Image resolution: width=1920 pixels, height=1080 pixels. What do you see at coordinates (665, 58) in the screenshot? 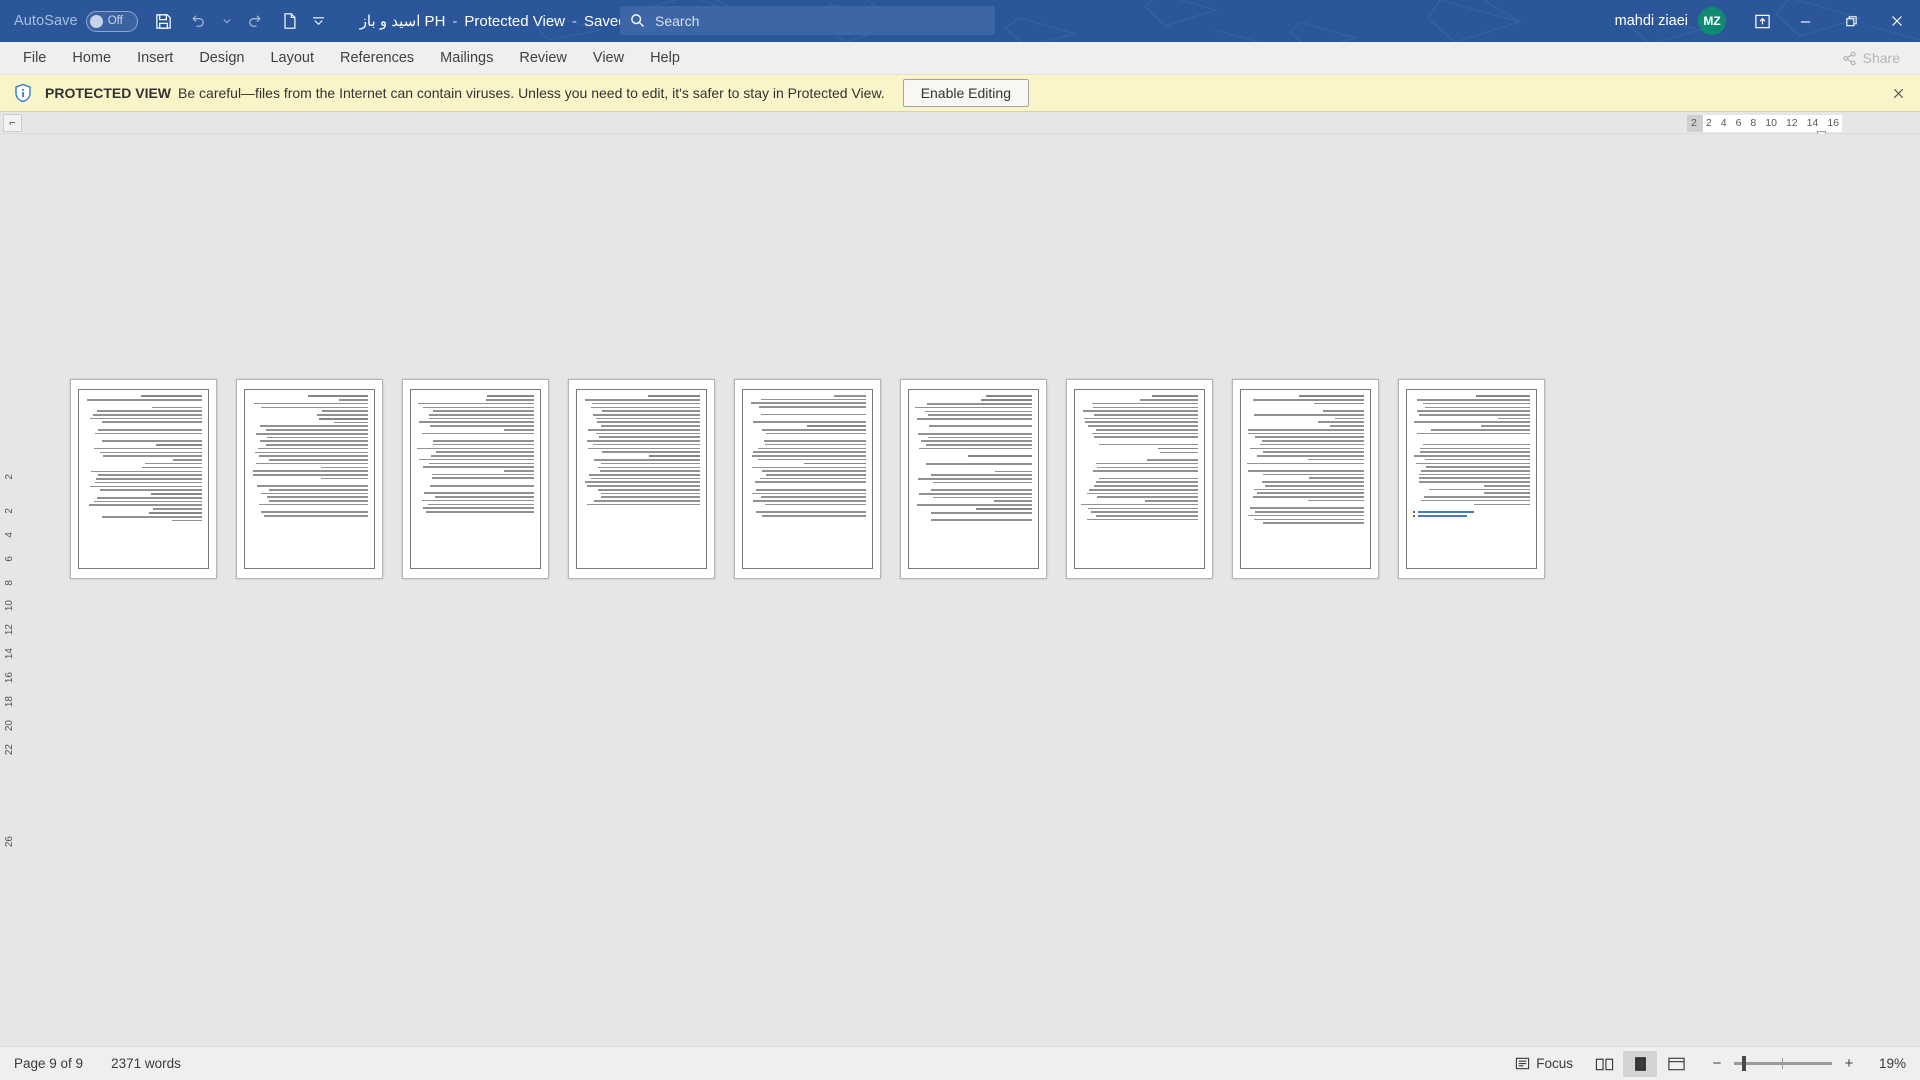
I see `tab-help: Help` at bounding box center [665, 58].